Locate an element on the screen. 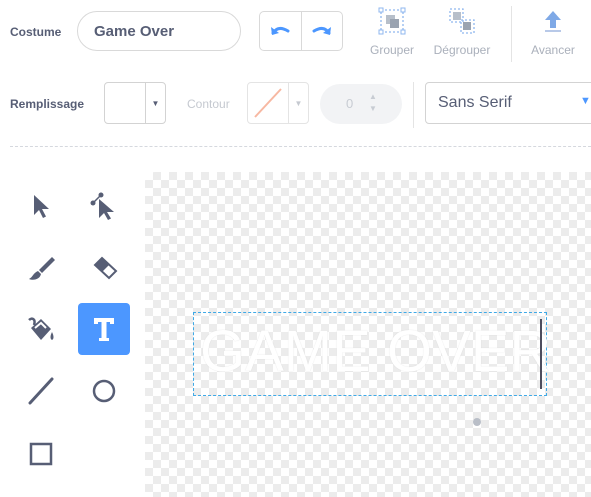  row-divider is located at coordinates (413, 105).